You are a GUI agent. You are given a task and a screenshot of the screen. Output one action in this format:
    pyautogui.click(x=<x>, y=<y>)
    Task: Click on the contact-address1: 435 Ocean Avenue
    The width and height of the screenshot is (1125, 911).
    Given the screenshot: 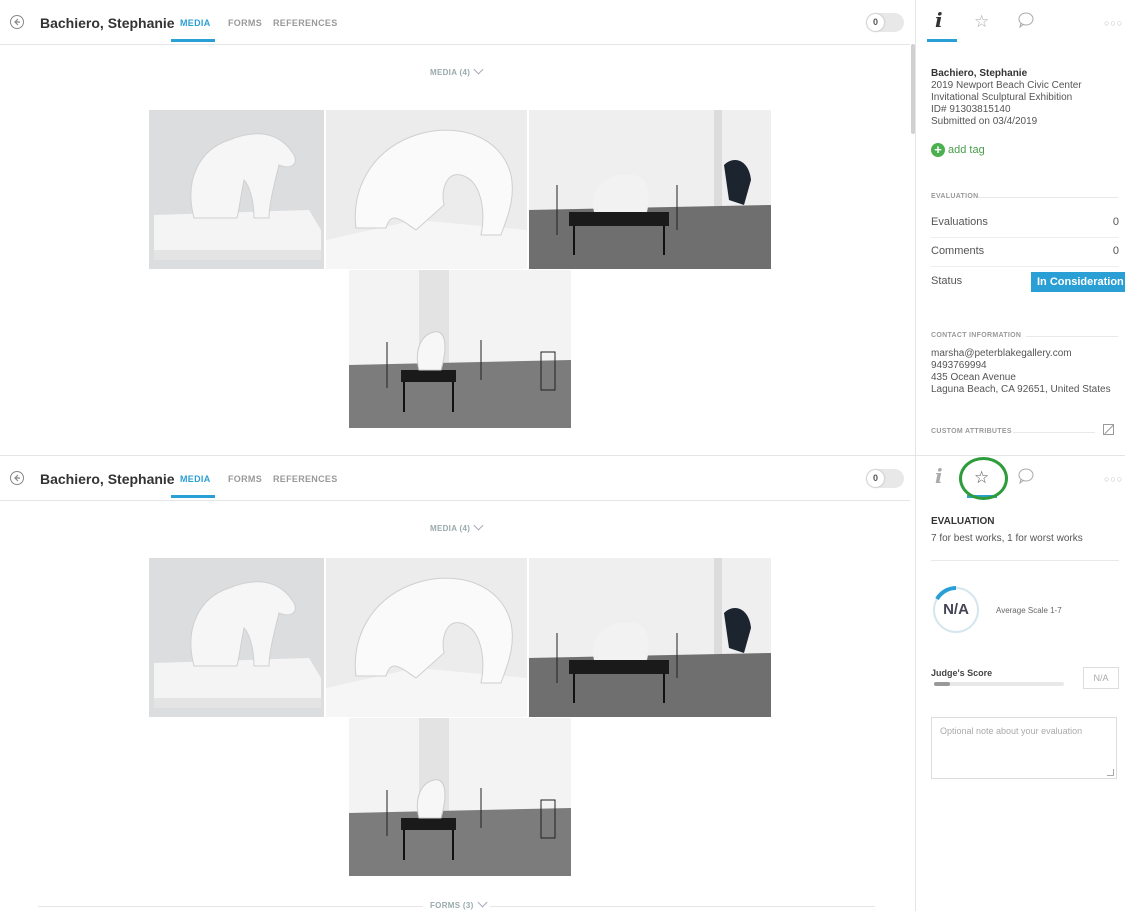 What is the action you would take?
    pyautogui.click(x=973, y=377)
    